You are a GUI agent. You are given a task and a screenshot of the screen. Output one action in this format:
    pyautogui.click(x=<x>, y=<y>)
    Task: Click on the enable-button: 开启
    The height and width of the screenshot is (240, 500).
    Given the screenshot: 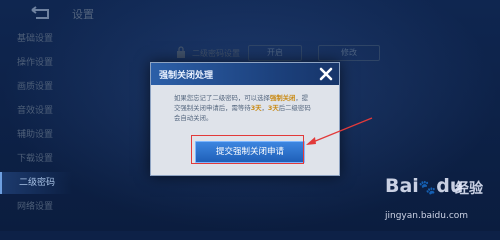 What is the action you would take?
    pyautogui.click(x=275, y=53)
    